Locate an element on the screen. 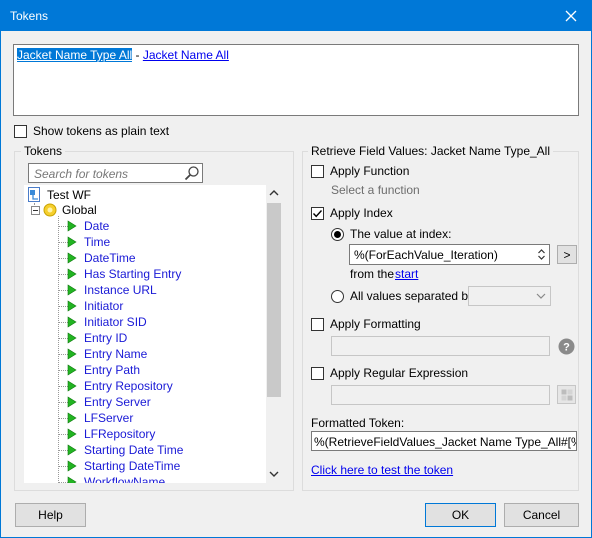 This screenshot has height=538, width=592. apply-index-checkbox is located at coordinates (317, 213).